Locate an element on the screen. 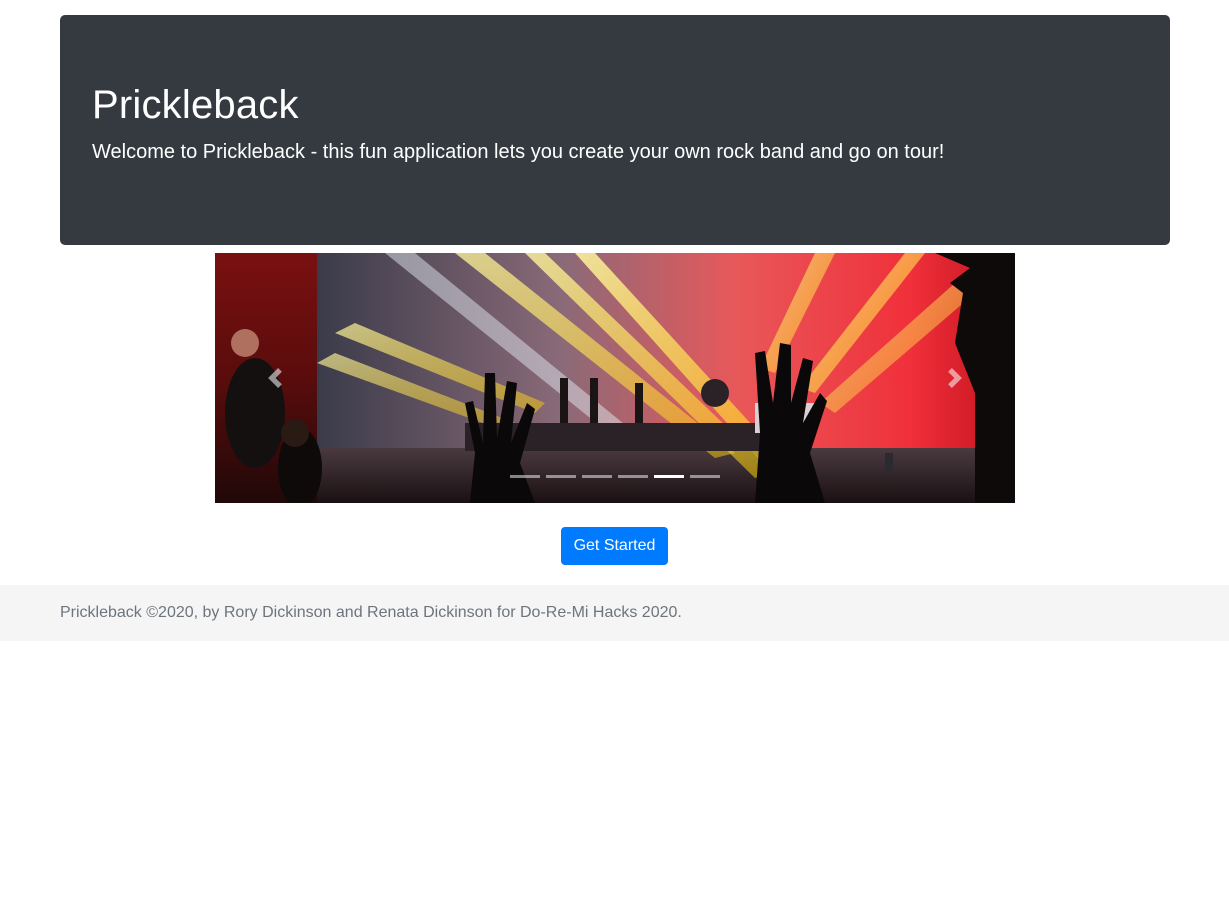  carousel-prev-button is located at coordinates (275, 378).